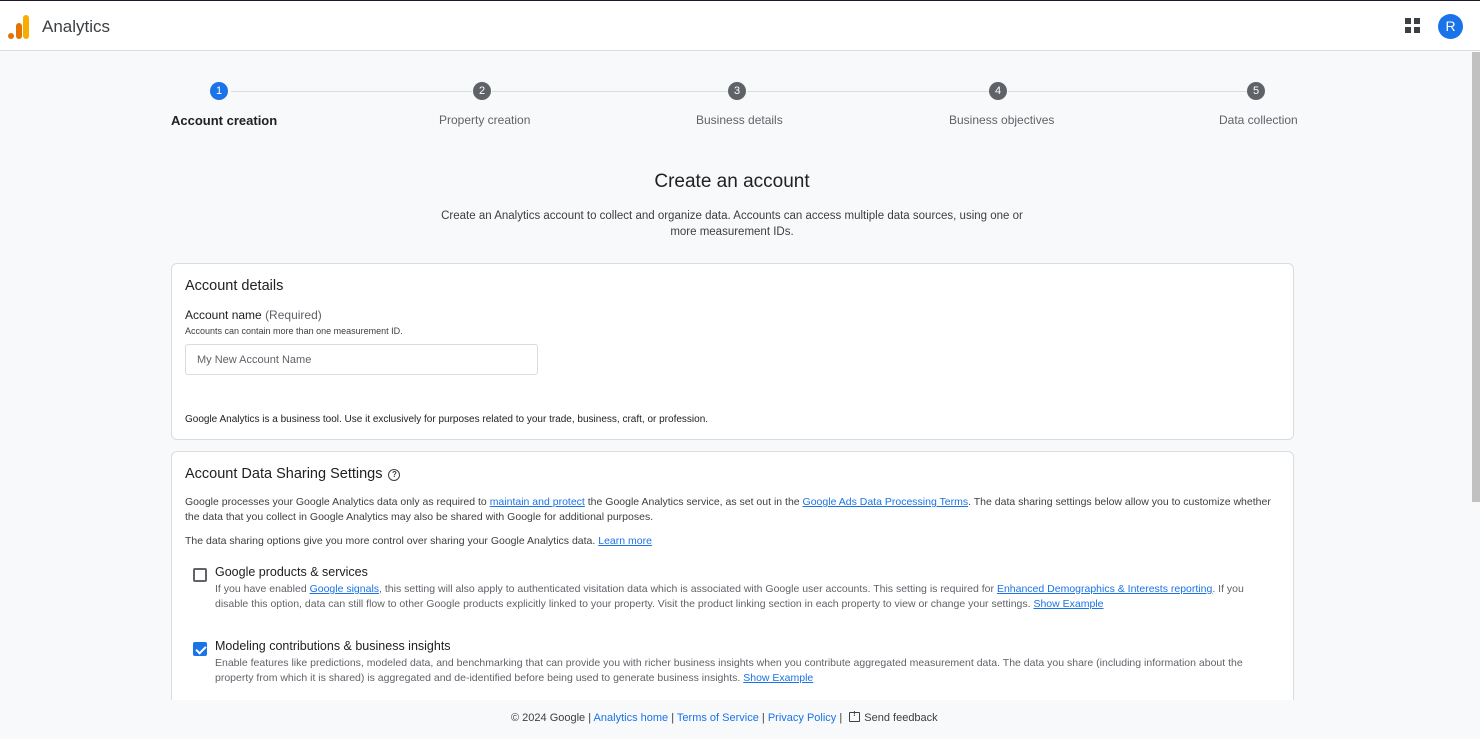 The width and height of the screenshot is (1480, 739). What do you see at coordinates (1002, 120) in the screenshot?
I see `step-label: Business objectives` at bounding box center [1002, 120].